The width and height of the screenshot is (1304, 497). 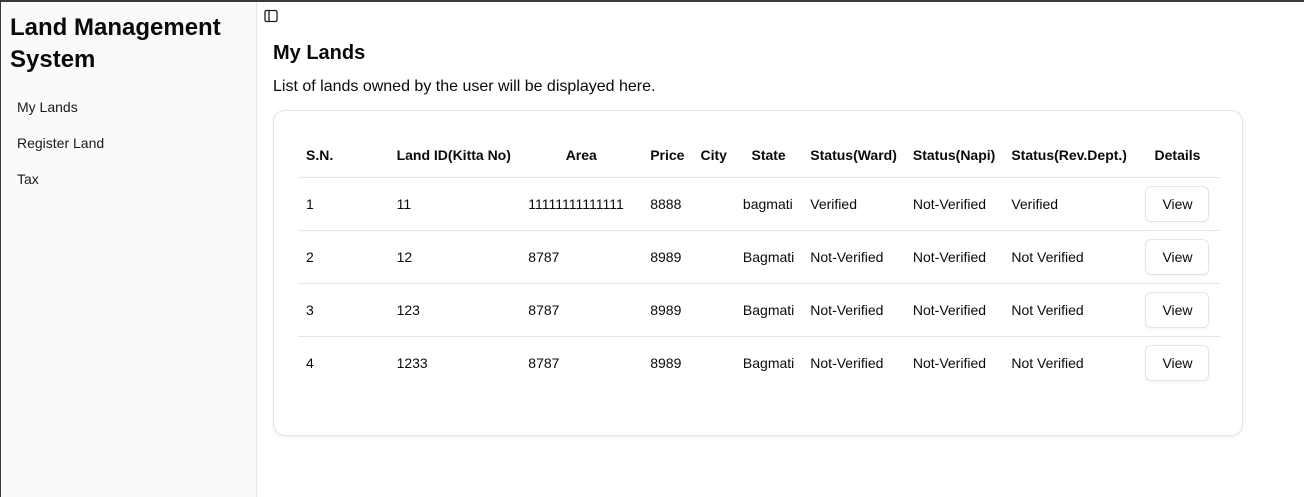 I want to click on sidebar-item-register-land: Register Land, so click(x=129, y=143).